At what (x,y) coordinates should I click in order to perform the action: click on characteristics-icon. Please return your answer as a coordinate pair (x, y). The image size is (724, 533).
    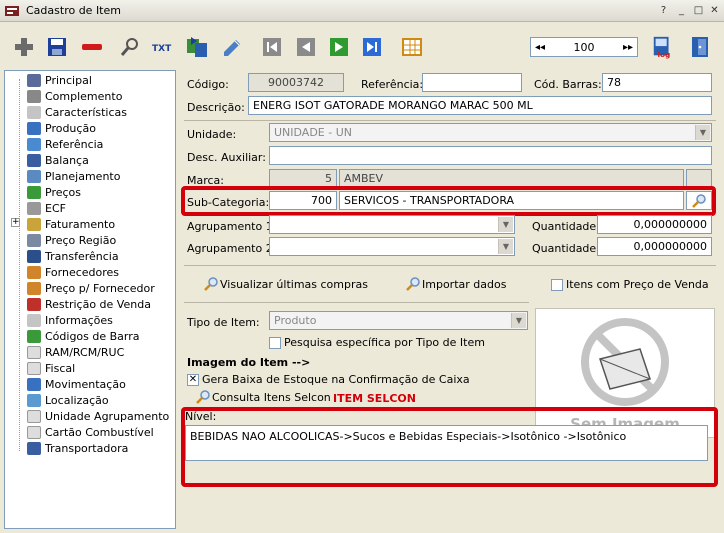
    Looking at the image, I should click on (34, 112).